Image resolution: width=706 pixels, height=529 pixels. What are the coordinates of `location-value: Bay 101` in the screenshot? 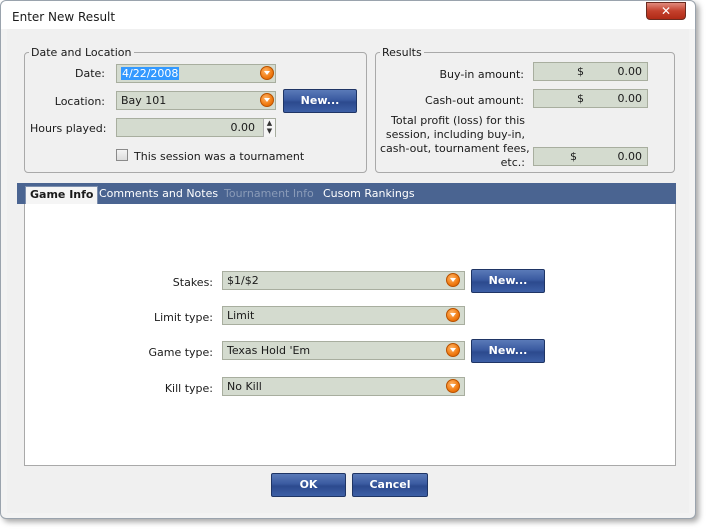 It's located at (144, 100).